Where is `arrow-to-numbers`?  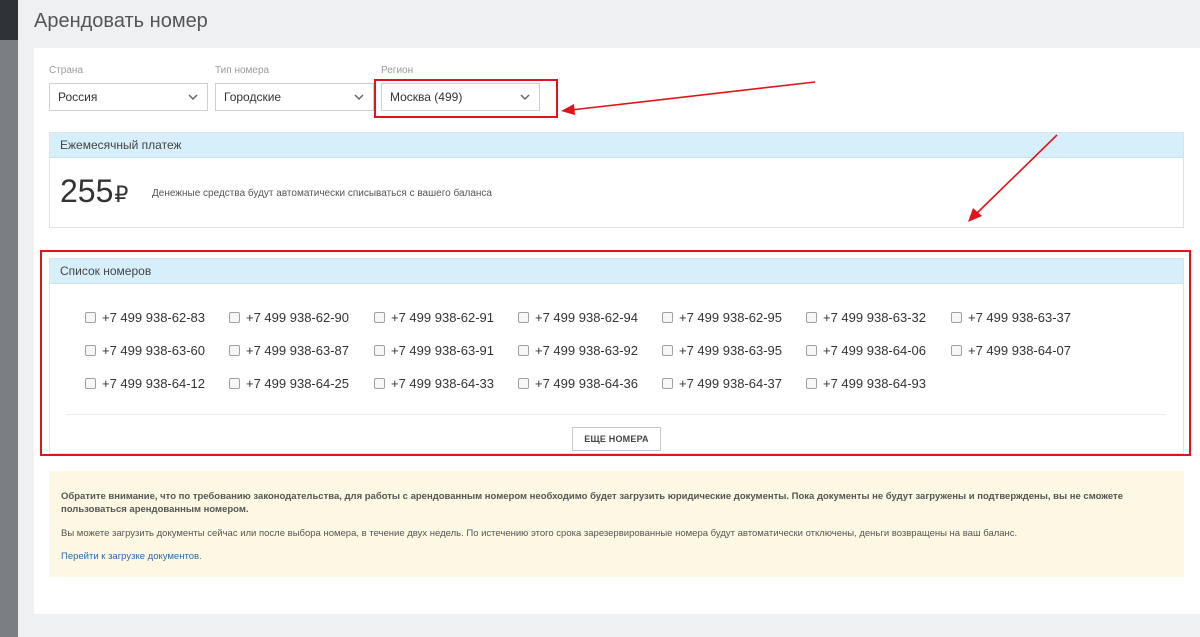 arrow-to-numbers is located at coordinates (1016, 174).